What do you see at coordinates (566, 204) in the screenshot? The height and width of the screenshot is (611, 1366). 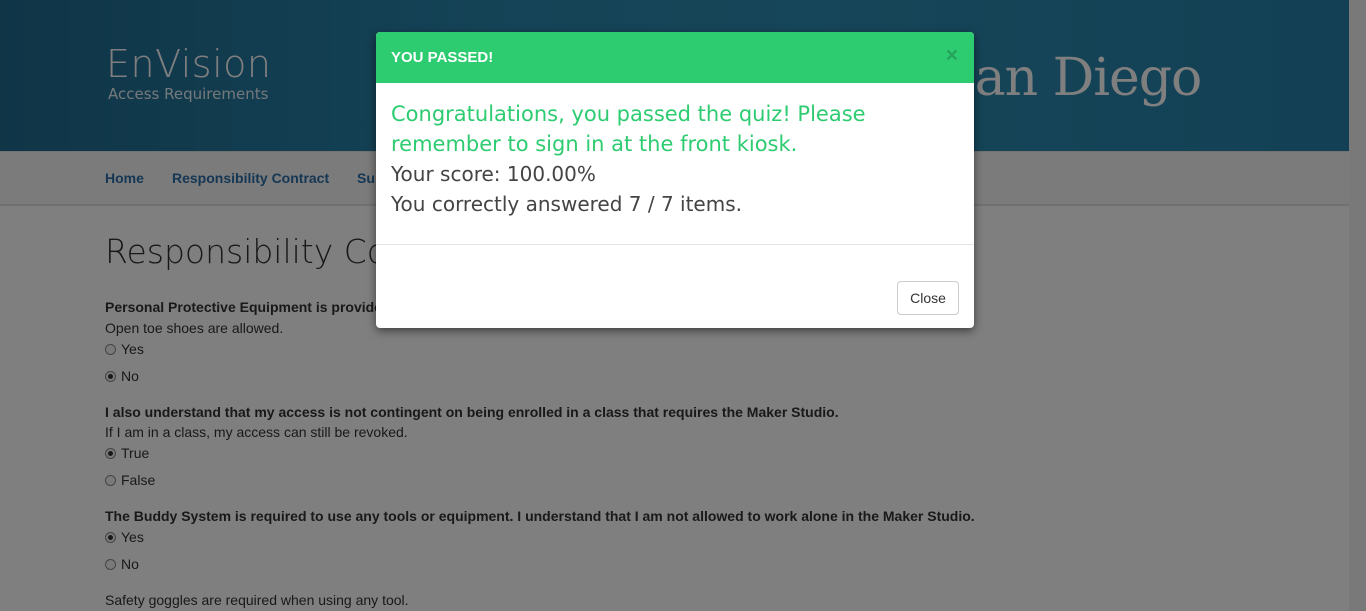 I see `answered-text: You correctly answered 7 / 7 items.` at bounding box center [566, 204].